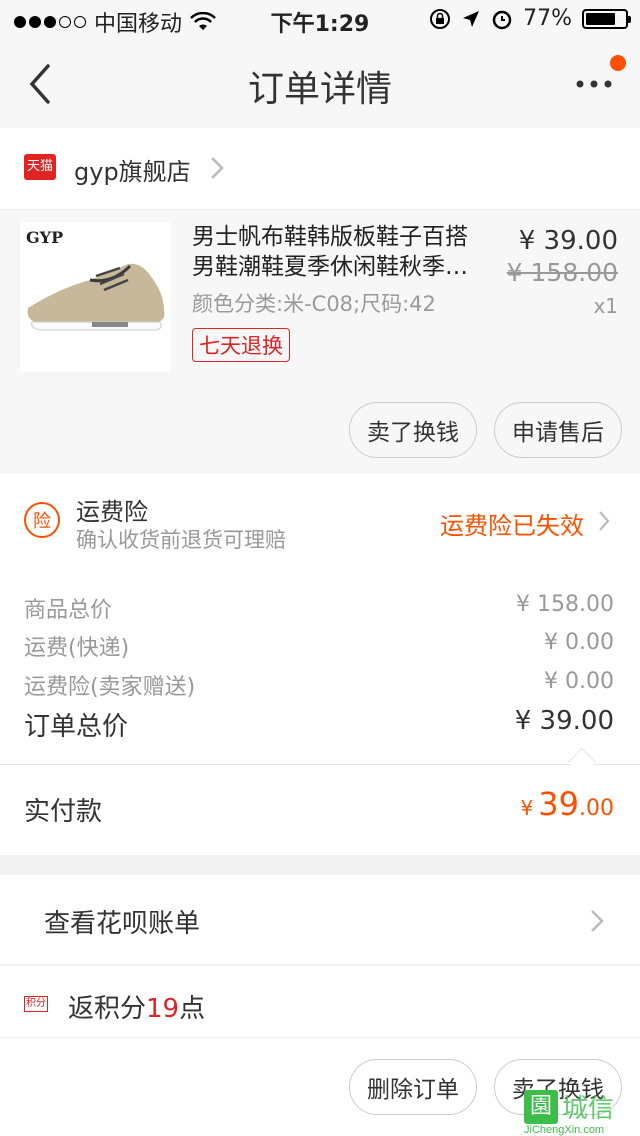  What do you see at coordinates (319, 646) in the screenshot?
I see `summary-row-shipping: 运费(快递) ¥ 0.00` at bounding box center [319, 646].